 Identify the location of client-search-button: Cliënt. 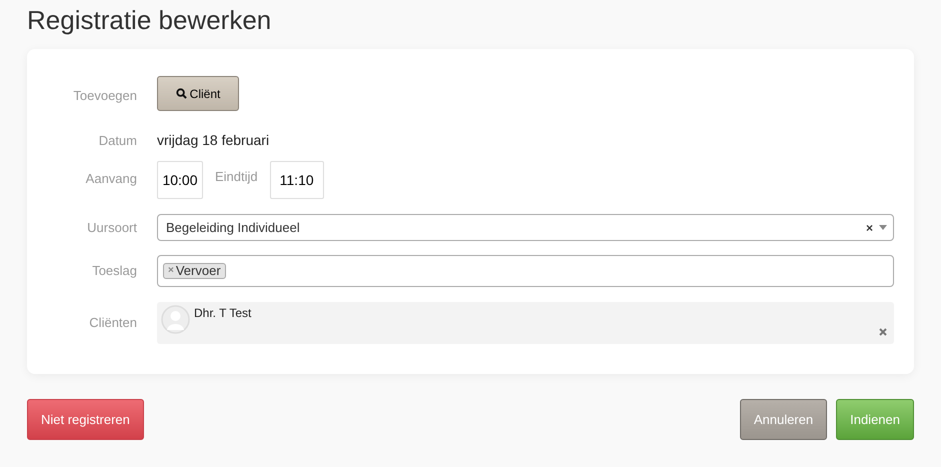
(198, 93).